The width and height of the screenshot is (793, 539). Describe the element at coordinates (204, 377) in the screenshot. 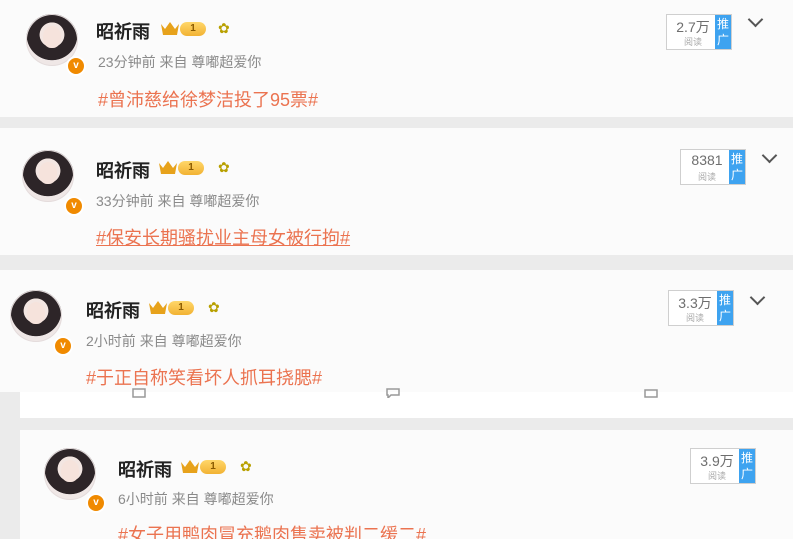

I see `topic-link: #于正自称笑看坏人抓耳挠腮#` at that location.